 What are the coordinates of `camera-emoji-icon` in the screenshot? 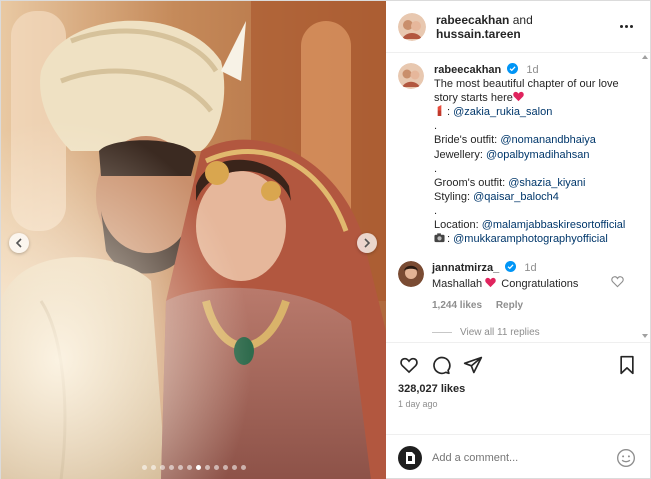 It's located at (439, 238).